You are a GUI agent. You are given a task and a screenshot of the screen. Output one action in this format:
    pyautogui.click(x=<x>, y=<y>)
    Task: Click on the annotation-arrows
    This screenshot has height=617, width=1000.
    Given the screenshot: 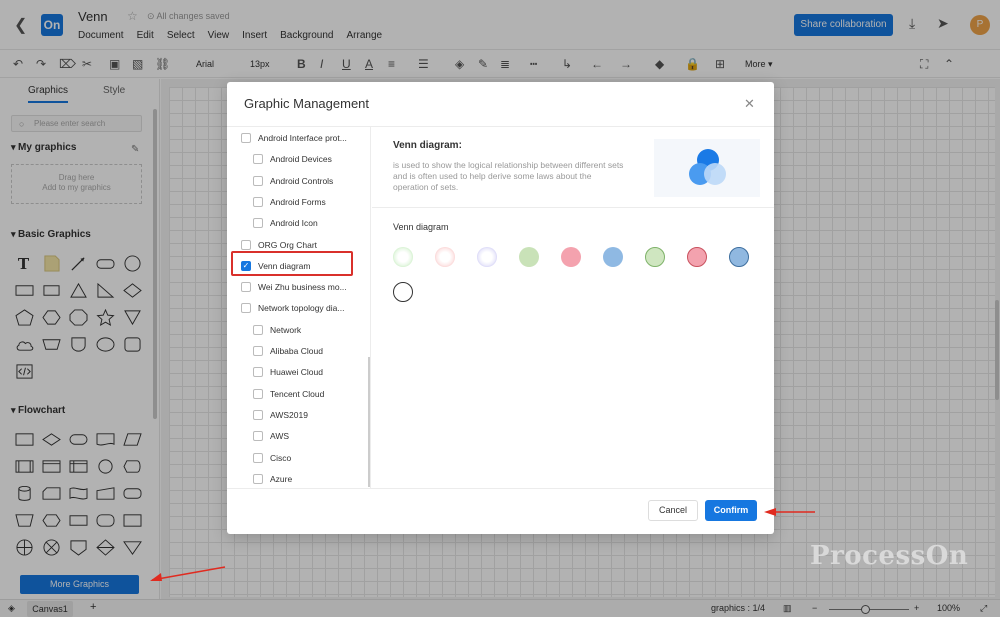 What is the action you would take?
    pyautogui.click(x=482, y=544)
    